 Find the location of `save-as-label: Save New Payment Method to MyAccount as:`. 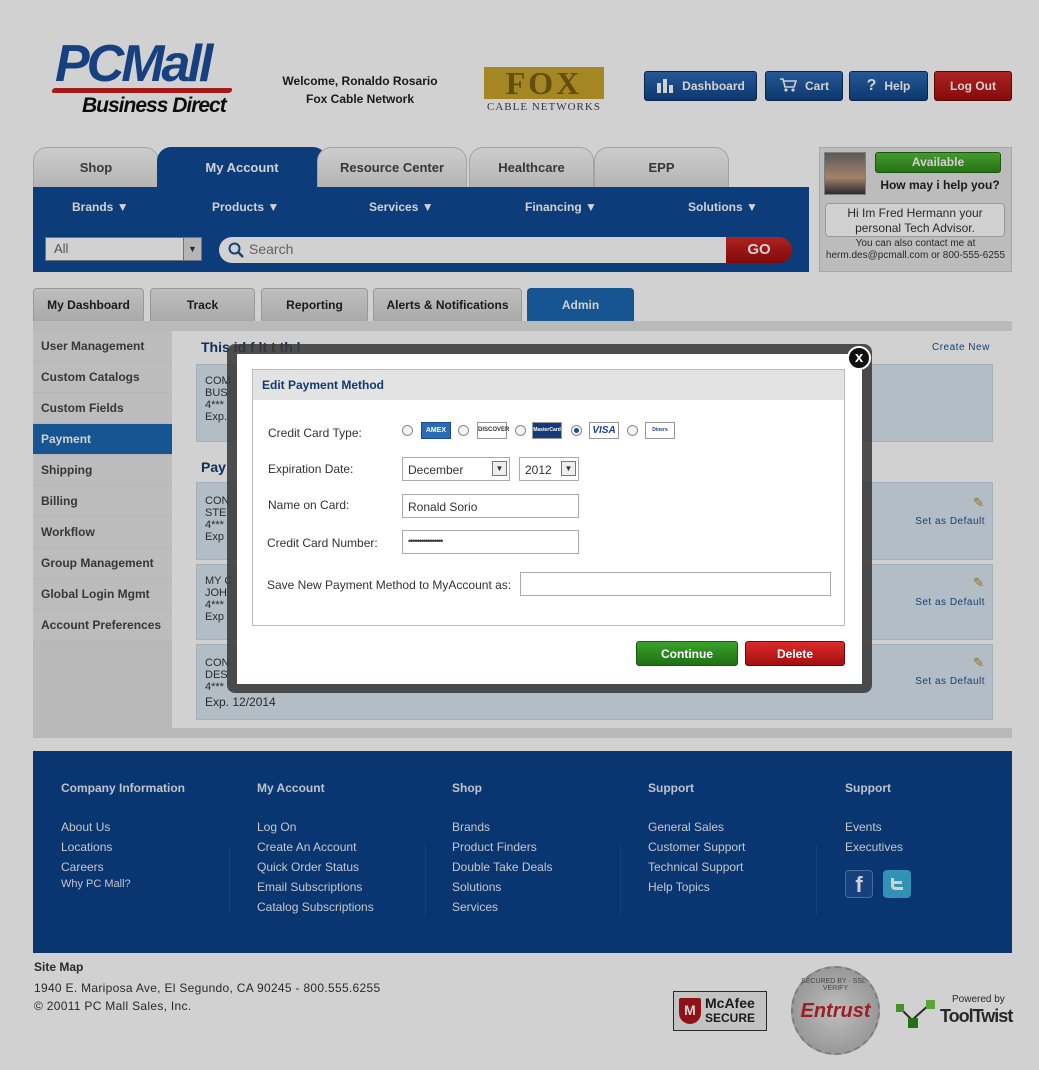

save-as-label: Save New Payment Method to MyAccount as: is located at coordinates (389, 585).